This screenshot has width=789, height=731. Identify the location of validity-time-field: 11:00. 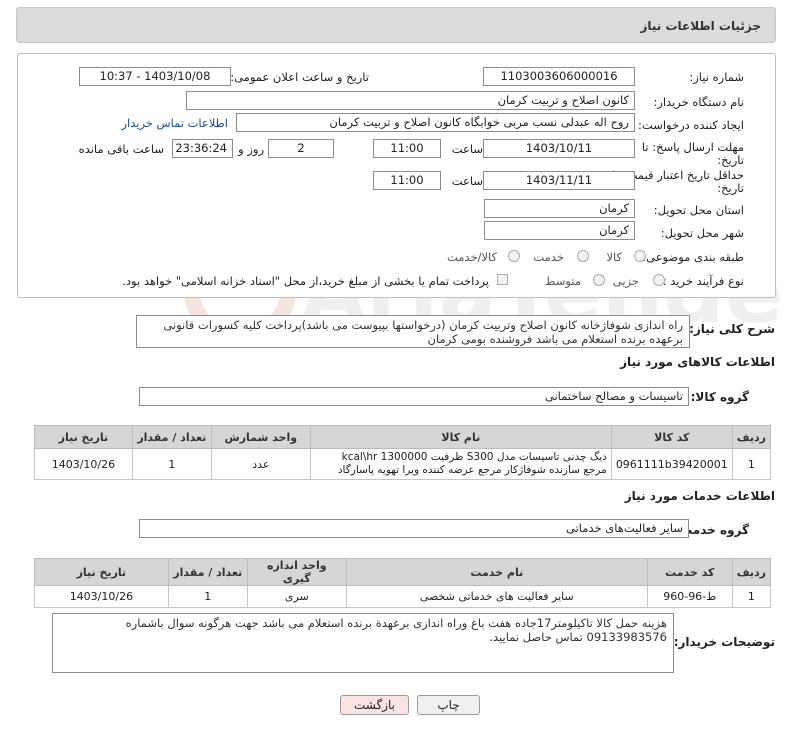
(407, 180).